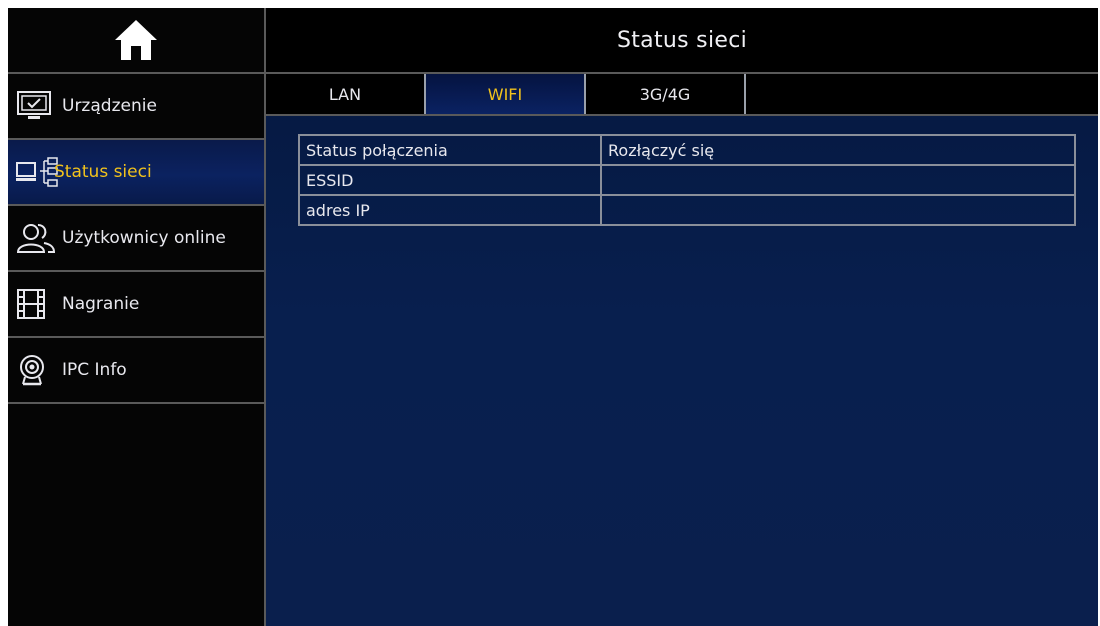 The width and height of the screenshot is (1100, 626). What do you see at coordinates (94, 370) in the screenshot?
I see `sidebar-item-label: IPC Info` at bounding box center [94, 370].